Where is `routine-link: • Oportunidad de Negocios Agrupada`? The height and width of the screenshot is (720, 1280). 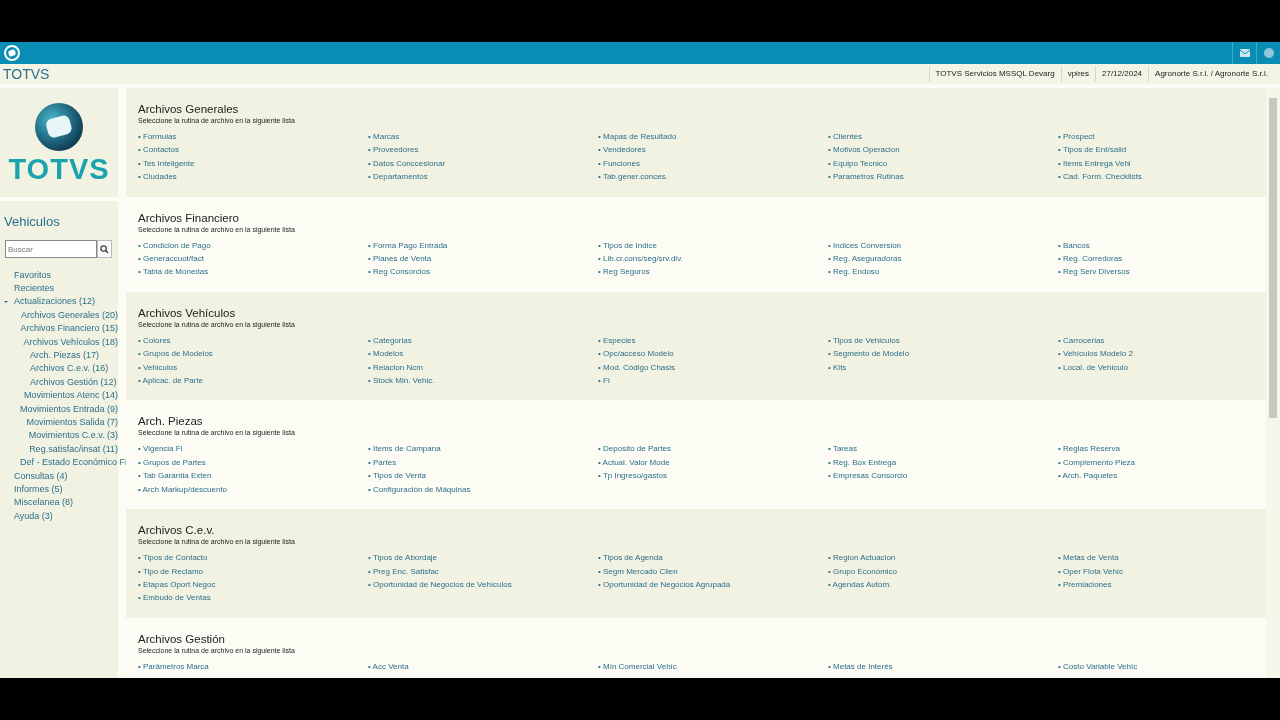
routine-link: • Oportunidad de Negocios Agrupada is located at coordinates (664, 584).